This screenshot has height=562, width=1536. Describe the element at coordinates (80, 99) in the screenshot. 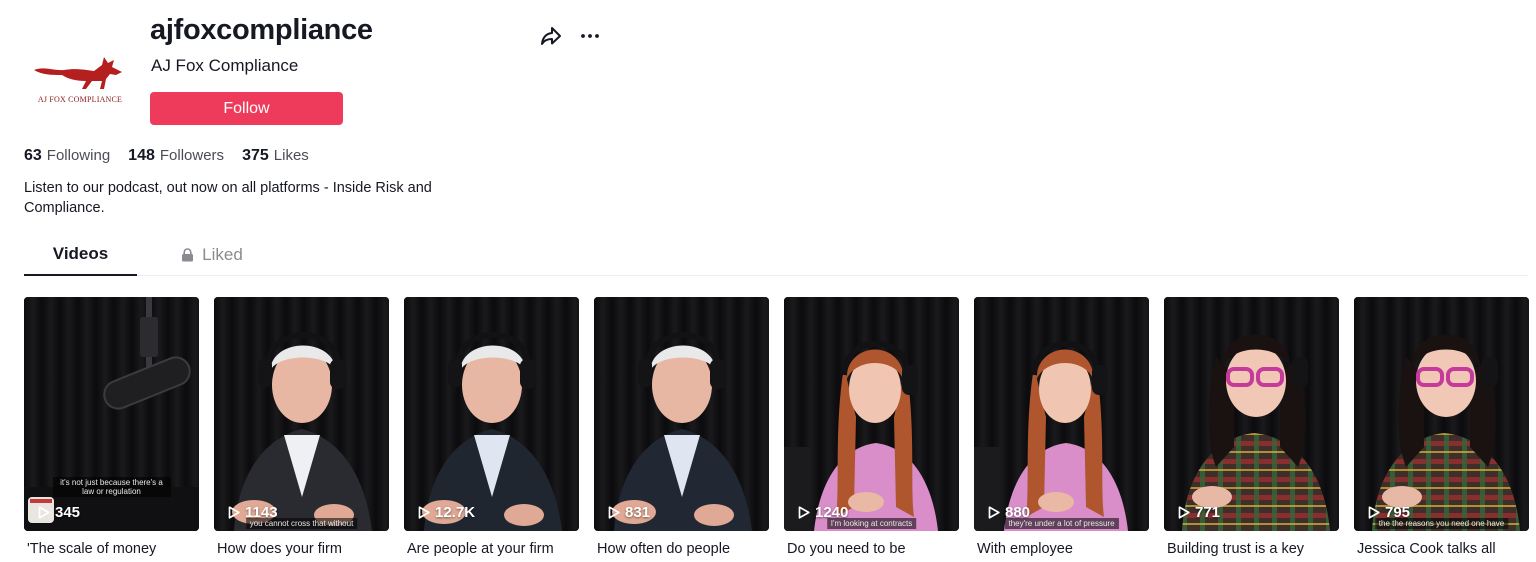

I see `logo-text: AJ FOX COMPLIANCE` at that location.